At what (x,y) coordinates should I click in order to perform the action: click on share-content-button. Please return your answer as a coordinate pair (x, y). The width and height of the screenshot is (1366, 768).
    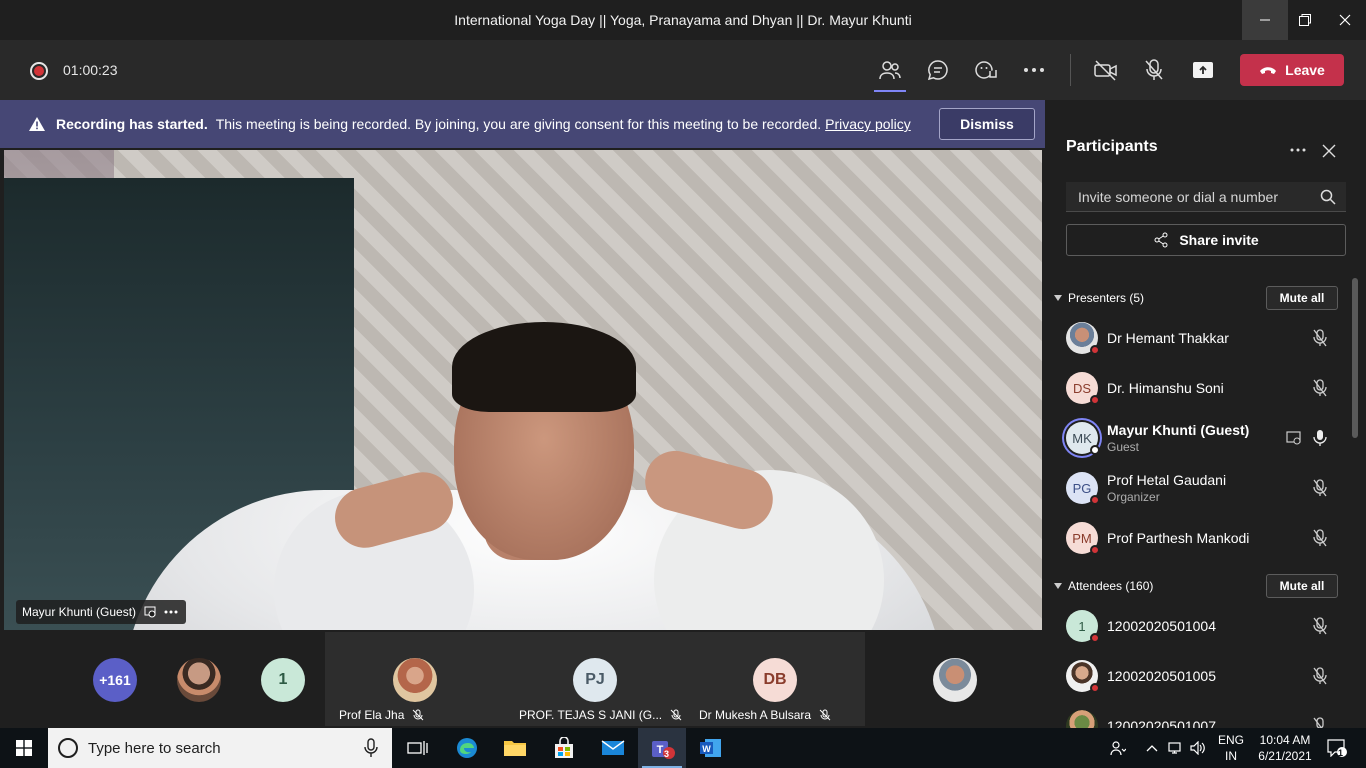
    Looking at the image, I should click on (1203, 70).